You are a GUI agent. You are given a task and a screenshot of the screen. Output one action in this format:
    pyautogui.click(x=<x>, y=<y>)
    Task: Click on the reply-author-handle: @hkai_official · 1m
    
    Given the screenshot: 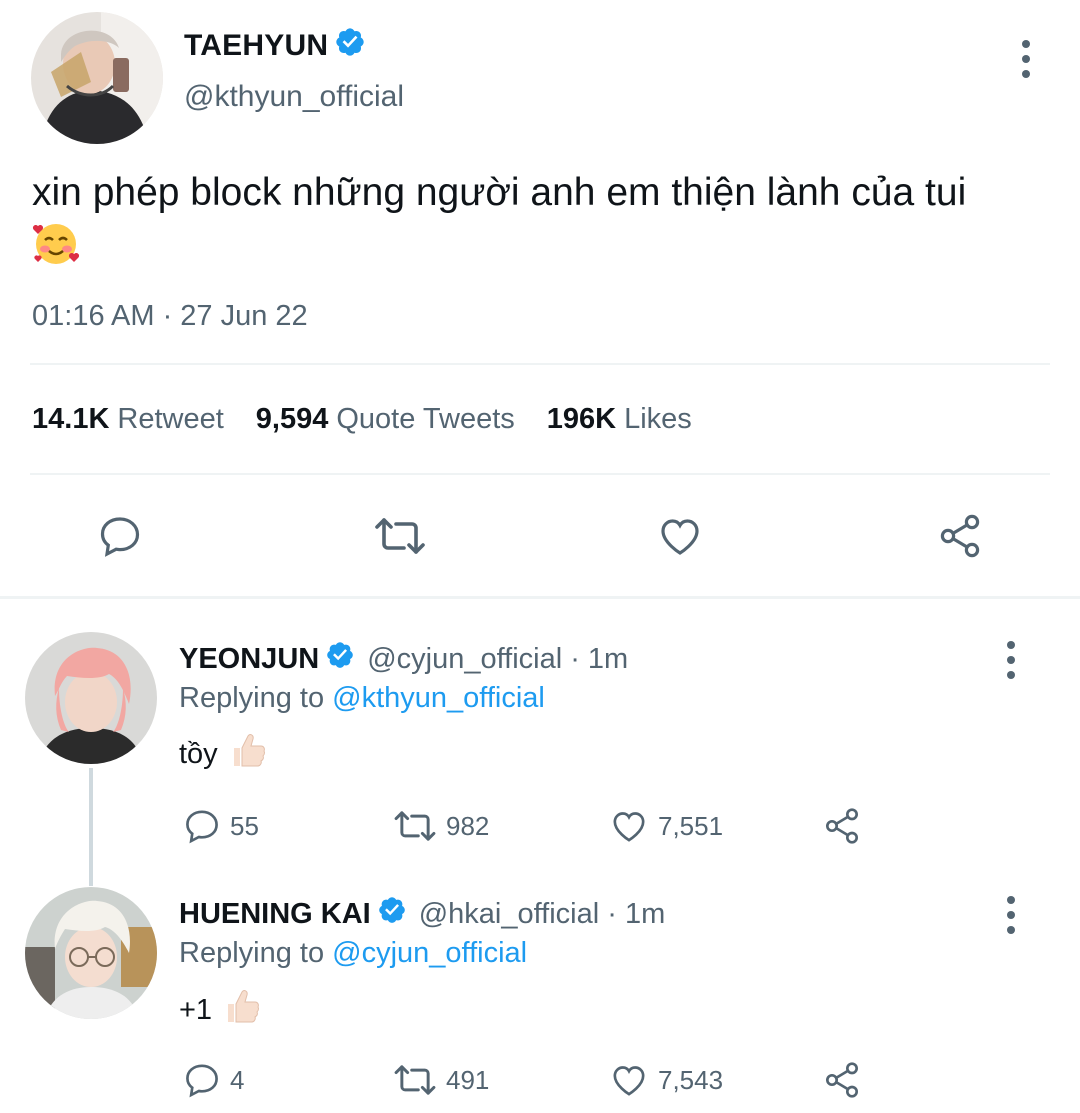 What is the action you would take?
    pyautogui.click(x=542, y=913)
    